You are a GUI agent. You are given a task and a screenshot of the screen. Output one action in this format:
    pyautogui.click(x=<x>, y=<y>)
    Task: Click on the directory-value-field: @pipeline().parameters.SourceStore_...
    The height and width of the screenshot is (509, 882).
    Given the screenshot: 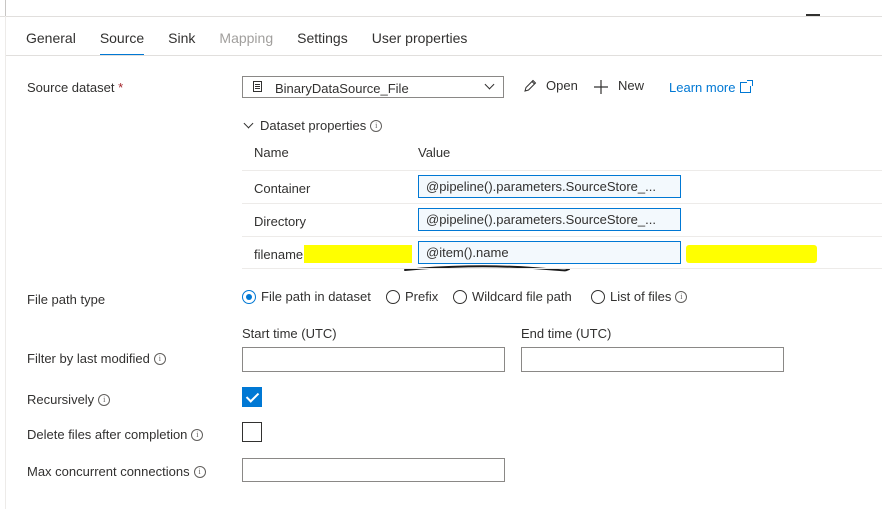 What is the action you would take?
    pyautogui.click(x=549, y=219)
    